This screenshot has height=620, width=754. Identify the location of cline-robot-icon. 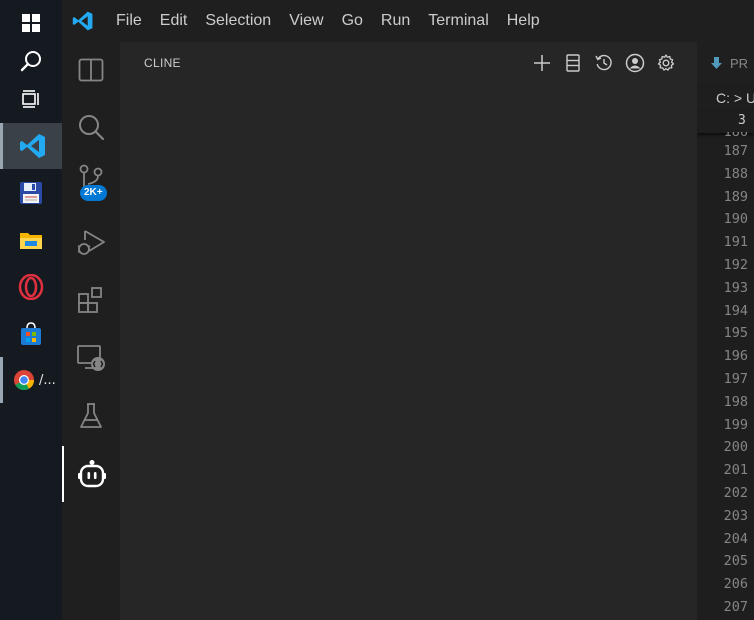
(91, 474).